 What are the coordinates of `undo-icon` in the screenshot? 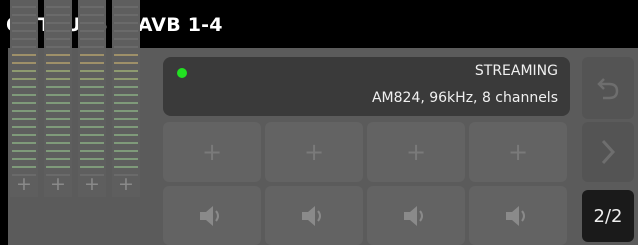 It's located at (608, 89).